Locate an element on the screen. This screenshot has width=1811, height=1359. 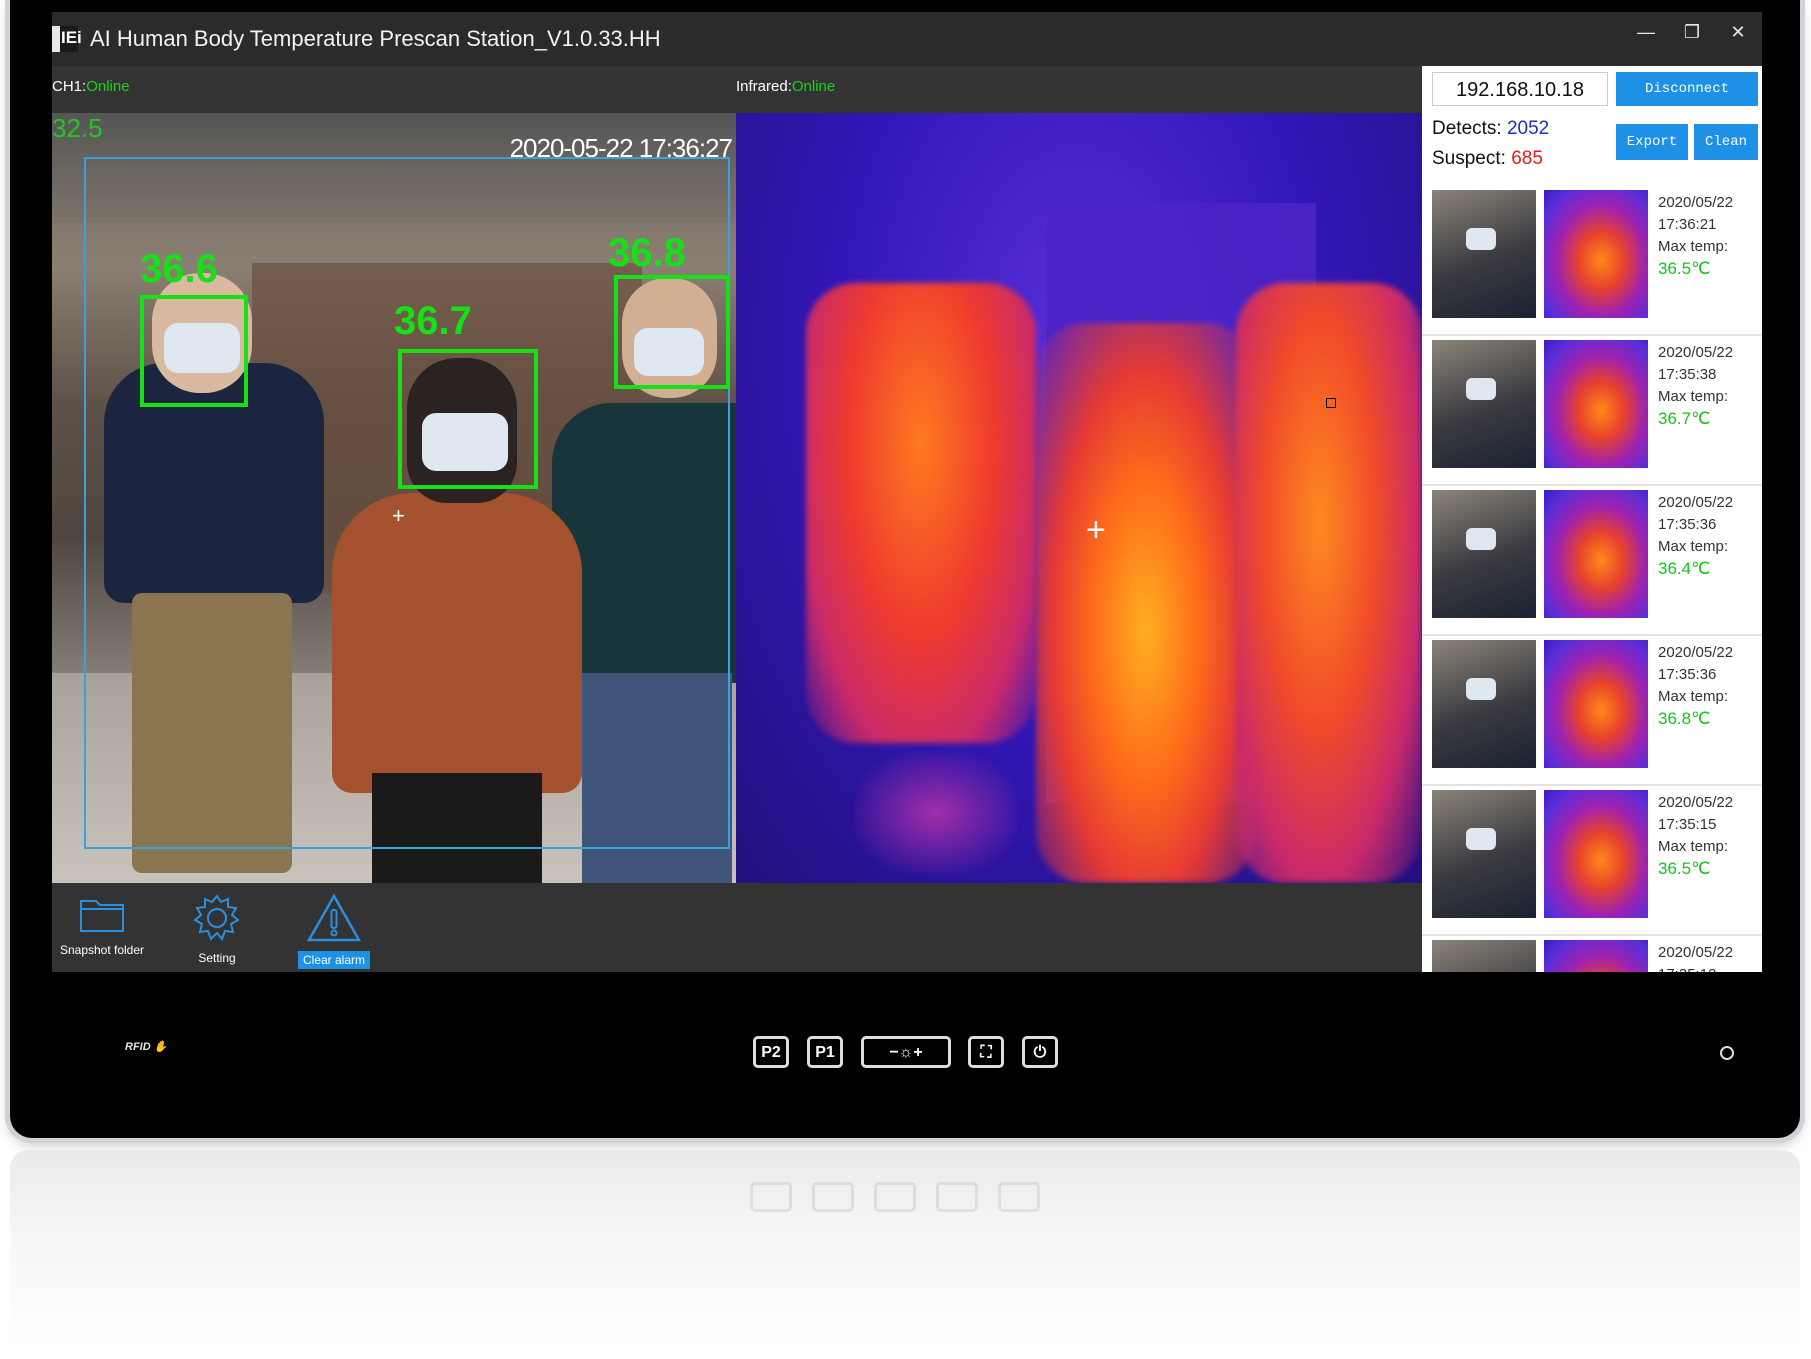
p1-hardware-button: P1 is located at coordinates (825, 1052).